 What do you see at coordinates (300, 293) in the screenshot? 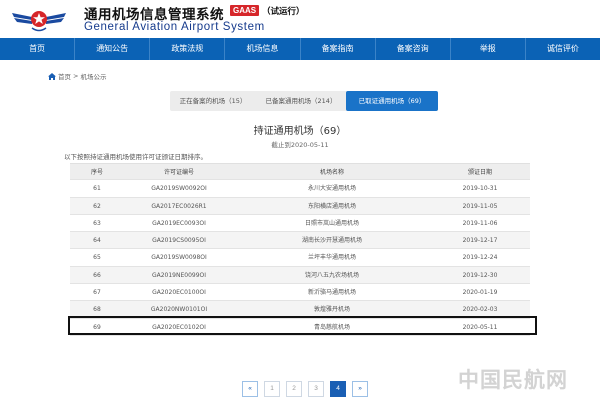
I see `table-row: 67 GA2020EC0100OI 新沂骆马通用机场 2020-01-19` at bounding box center [300, 293].